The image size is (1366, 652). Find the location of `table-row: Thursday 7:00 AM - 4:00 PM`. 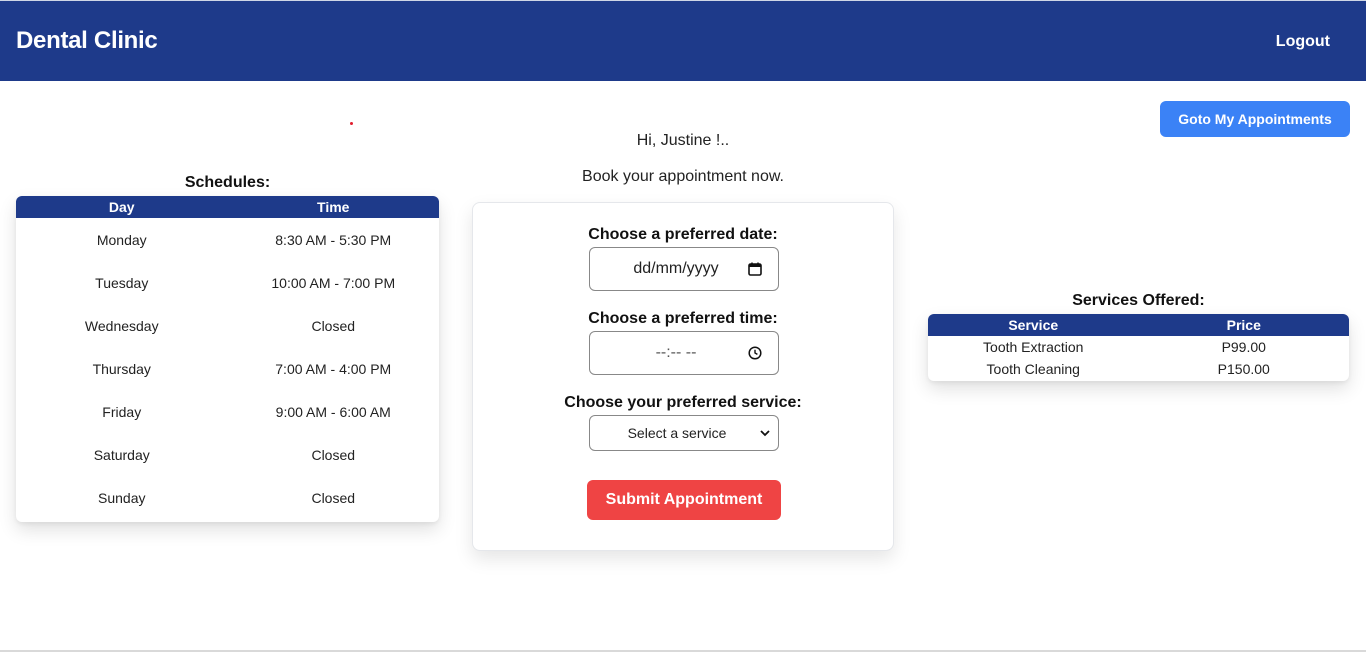

table-row: Thursday 7:00 AM - 4:00 PM is located at coordinates (227, 368).